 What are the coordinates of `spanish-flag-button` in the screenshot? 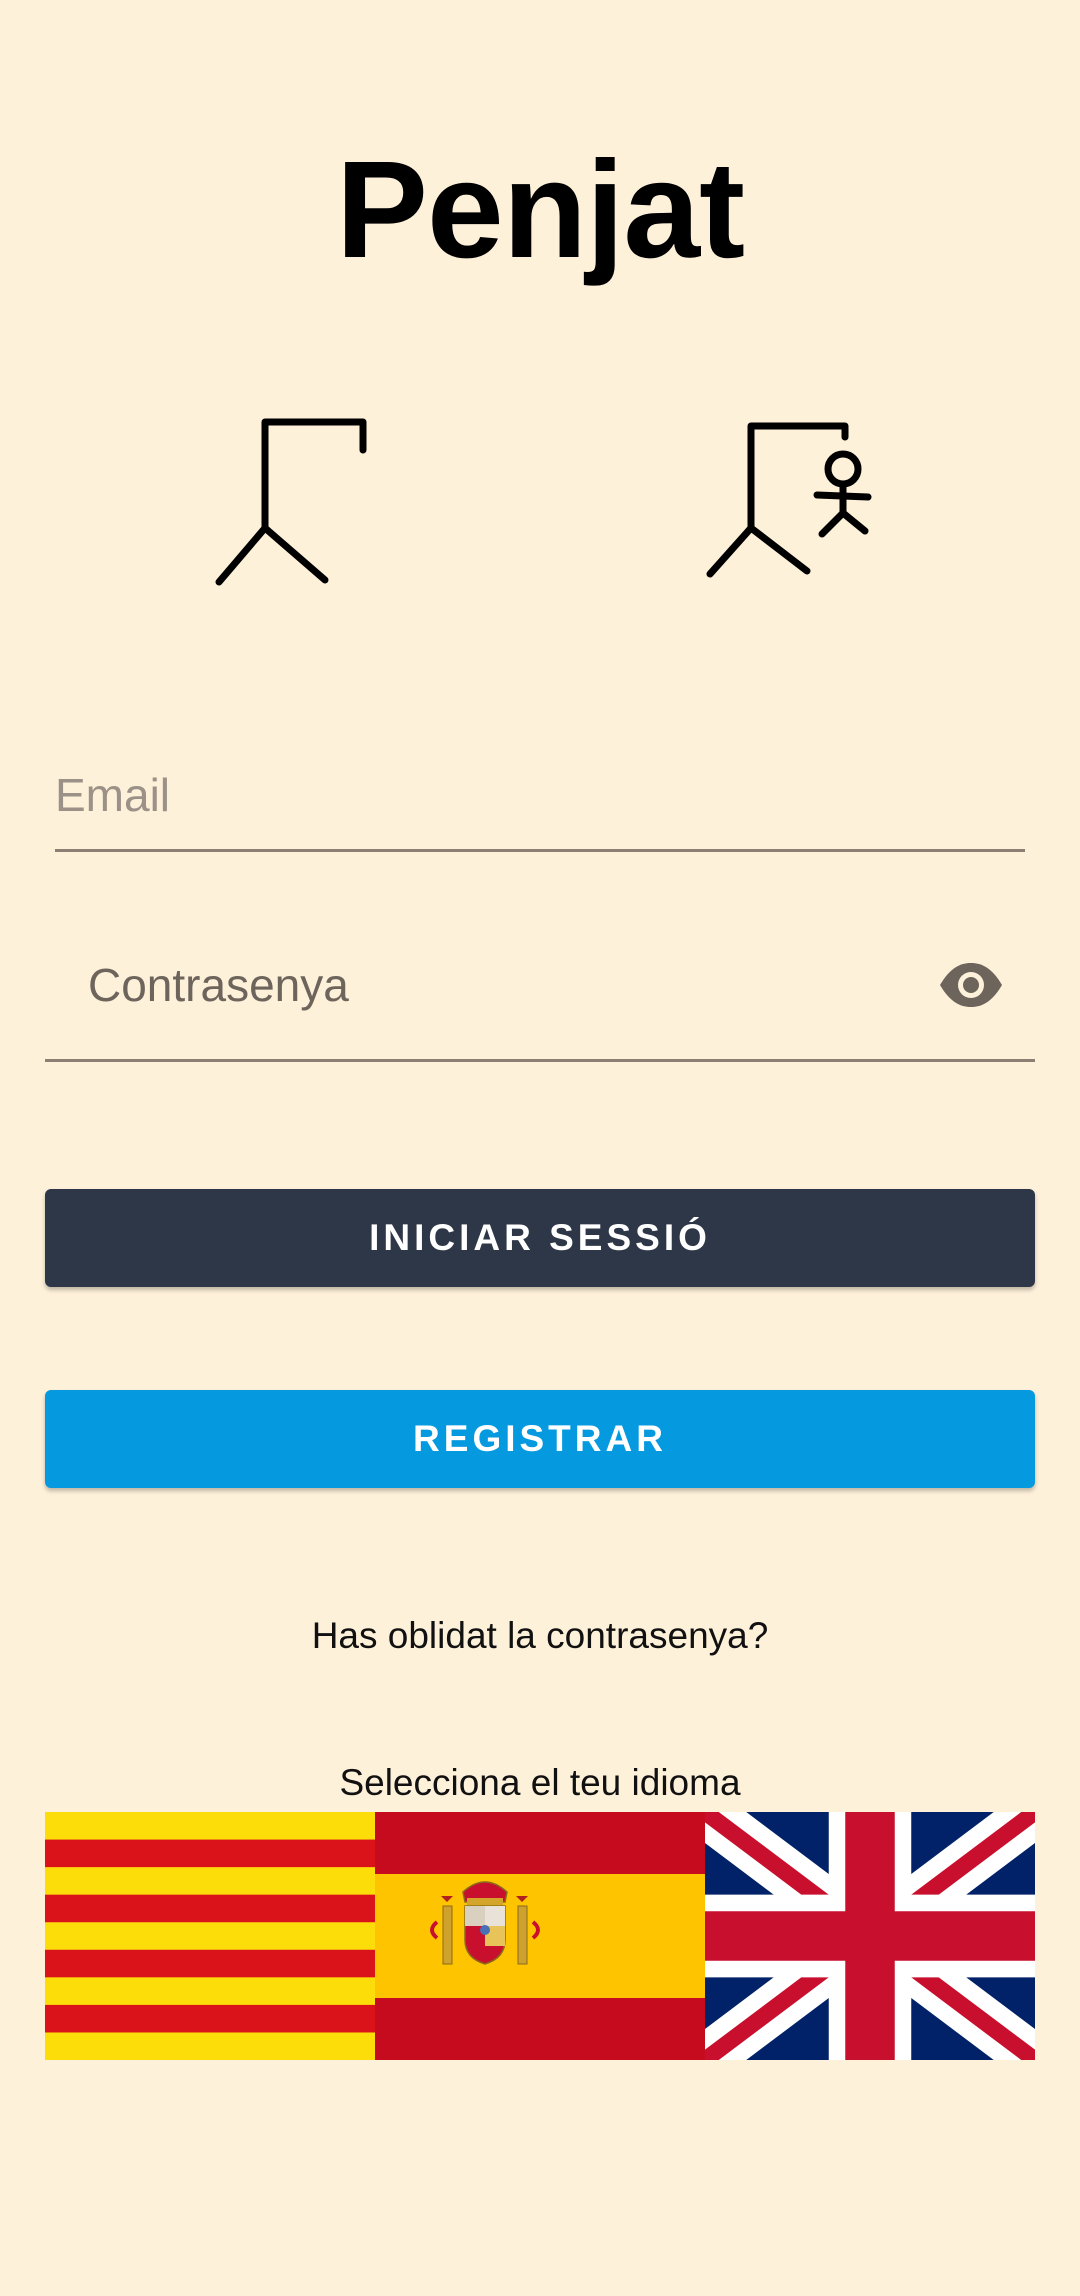 It's located at (540, 1936).